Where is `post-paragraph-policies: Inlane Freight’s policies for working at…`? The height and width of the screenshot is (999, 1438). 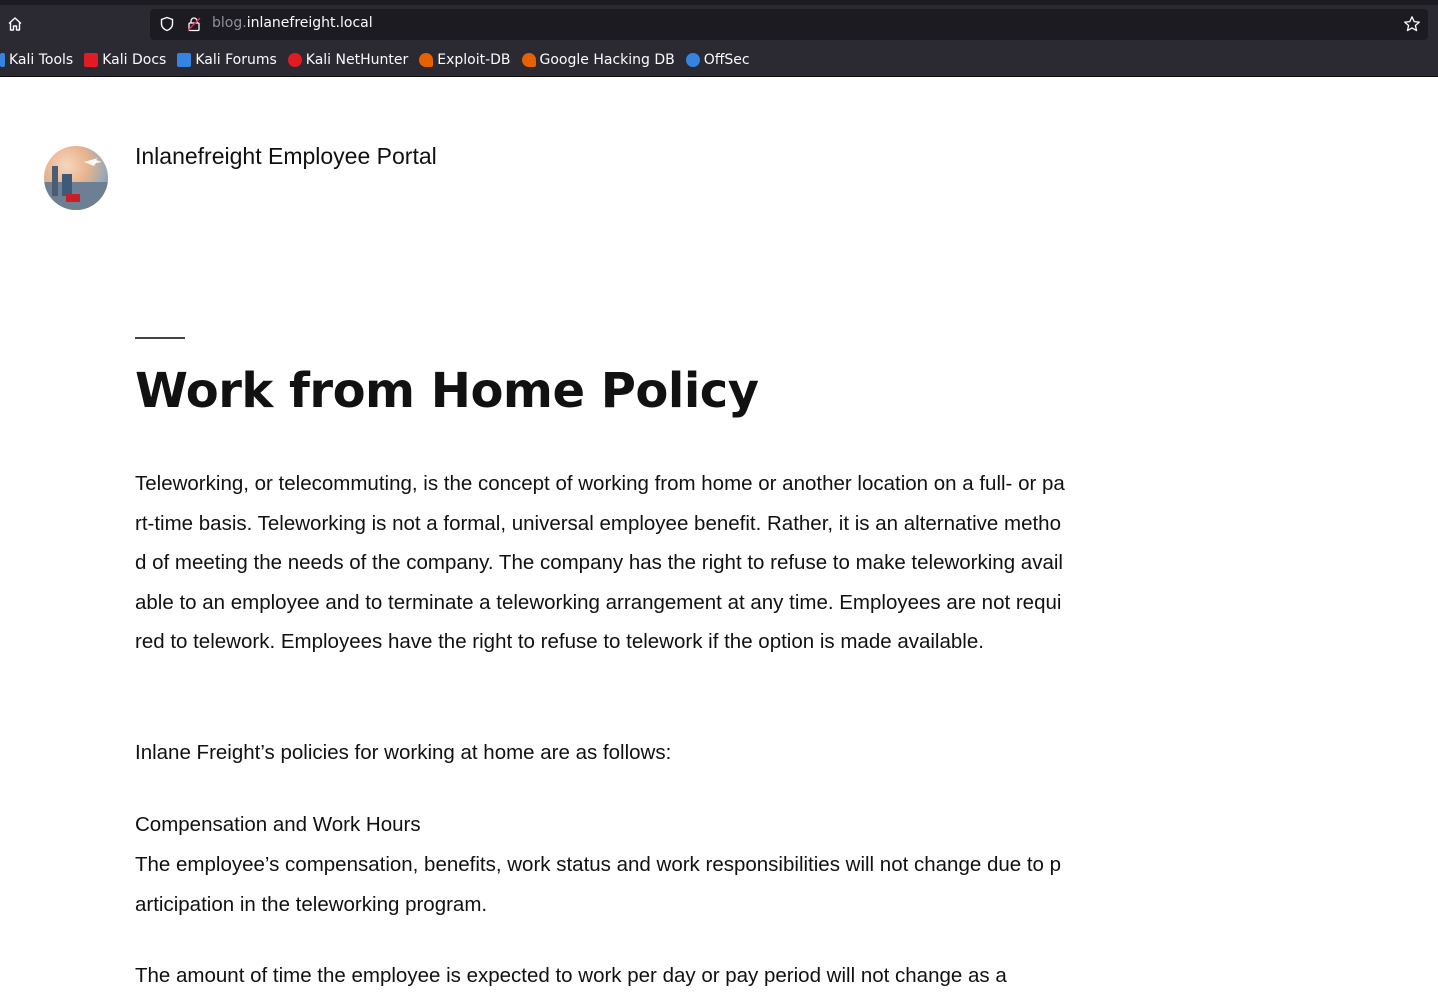 post-paragraph-policies: Inlane Freight’s policies for working at… is located at coordinates (403, 752).